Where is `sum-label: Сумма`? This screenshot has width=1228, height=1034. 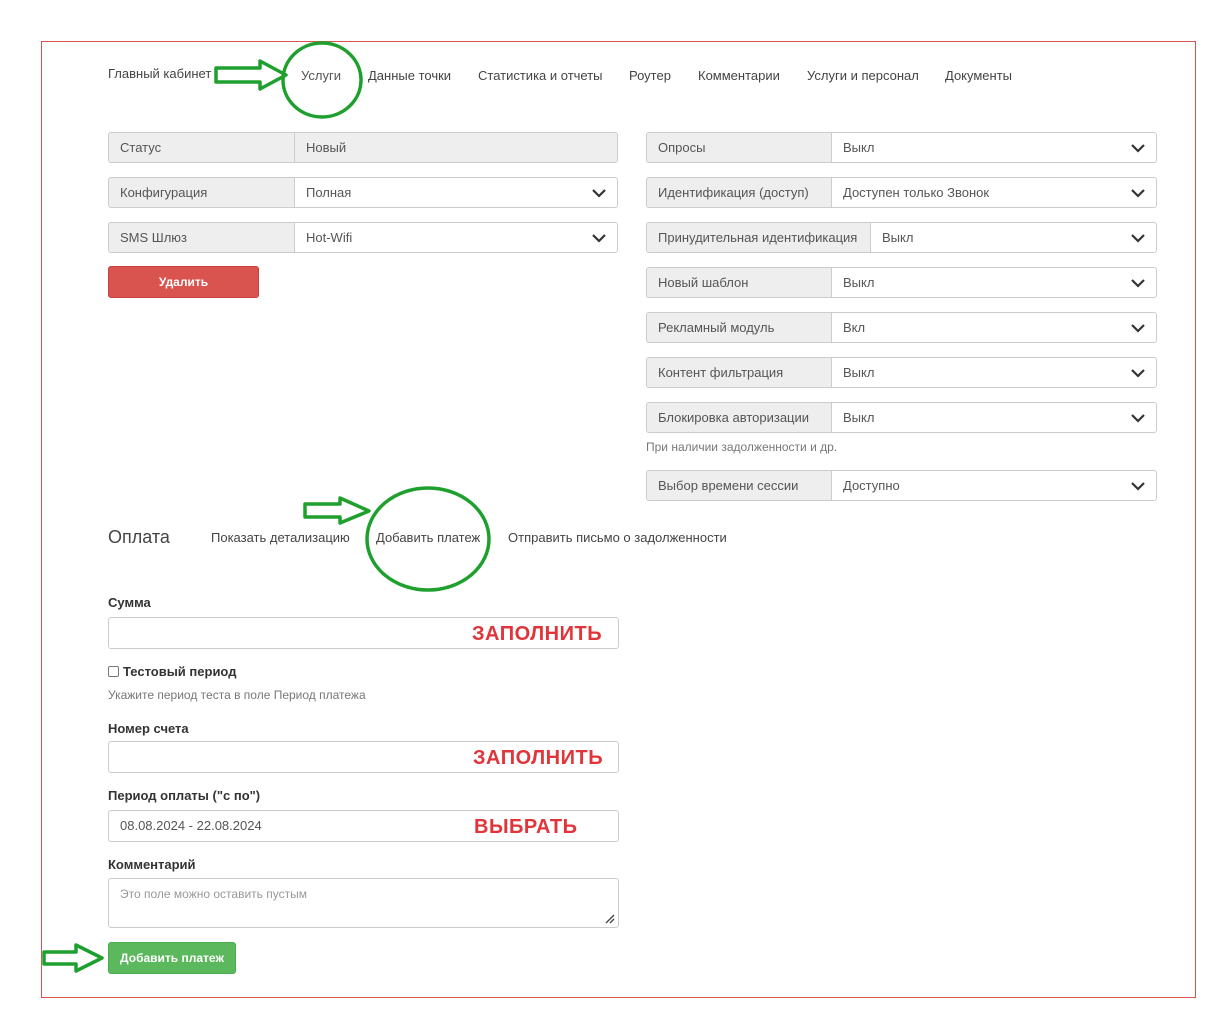 sum-label: Сумма is located at coordinates (129, 602).